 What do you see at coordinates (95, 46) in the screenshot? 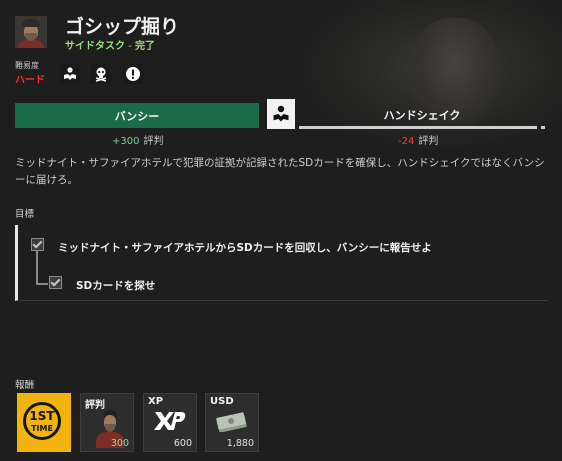
I see `mission-type: サイドタスク` at bounding box center [95, 46].